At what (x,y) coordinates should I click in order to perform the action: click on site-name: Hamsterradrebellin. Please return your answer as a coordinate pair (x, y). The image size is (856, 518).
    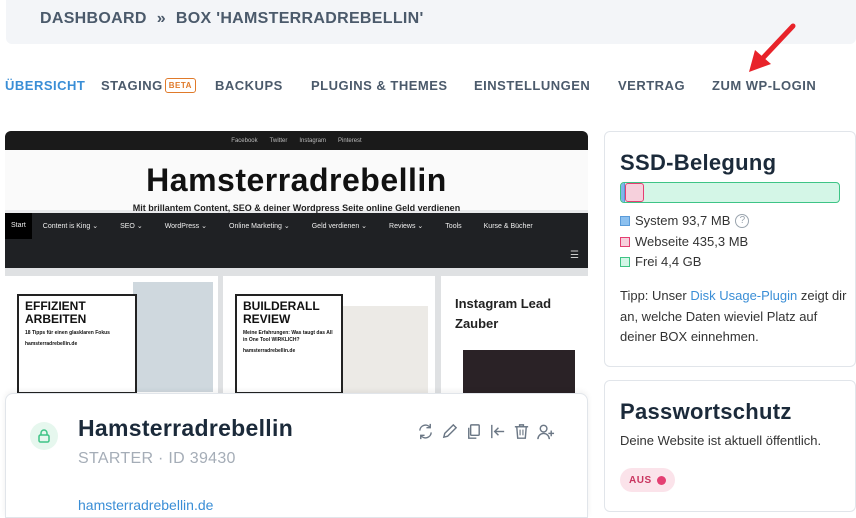
    Looking at the image, I should click on (186, 428).